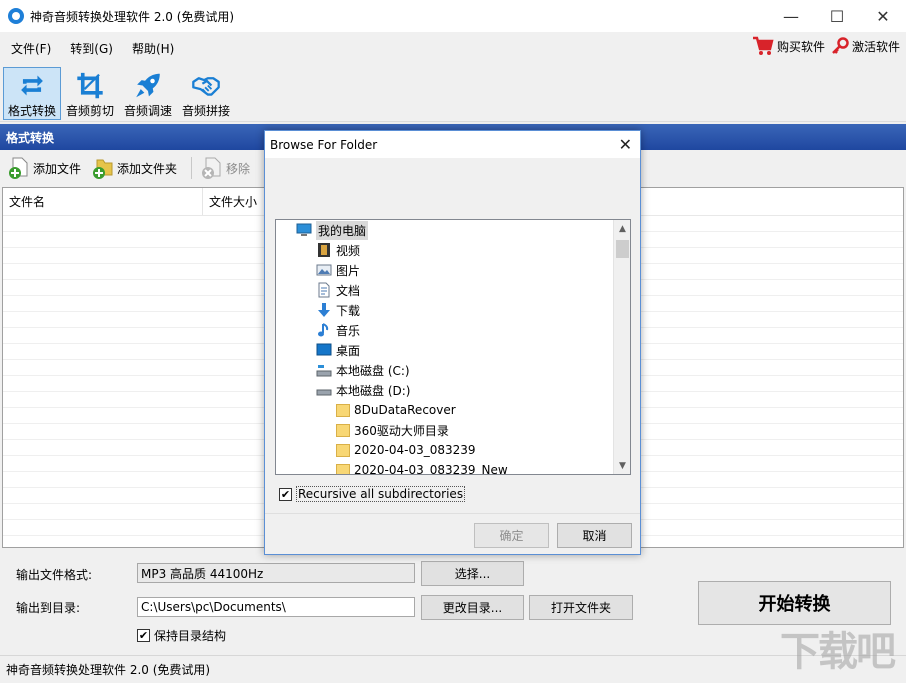 The image size is (906, 683). What do you see at coordinates (324, 270) in the screenshot?
I see `picture-icon` at bounding box center [324, 270].